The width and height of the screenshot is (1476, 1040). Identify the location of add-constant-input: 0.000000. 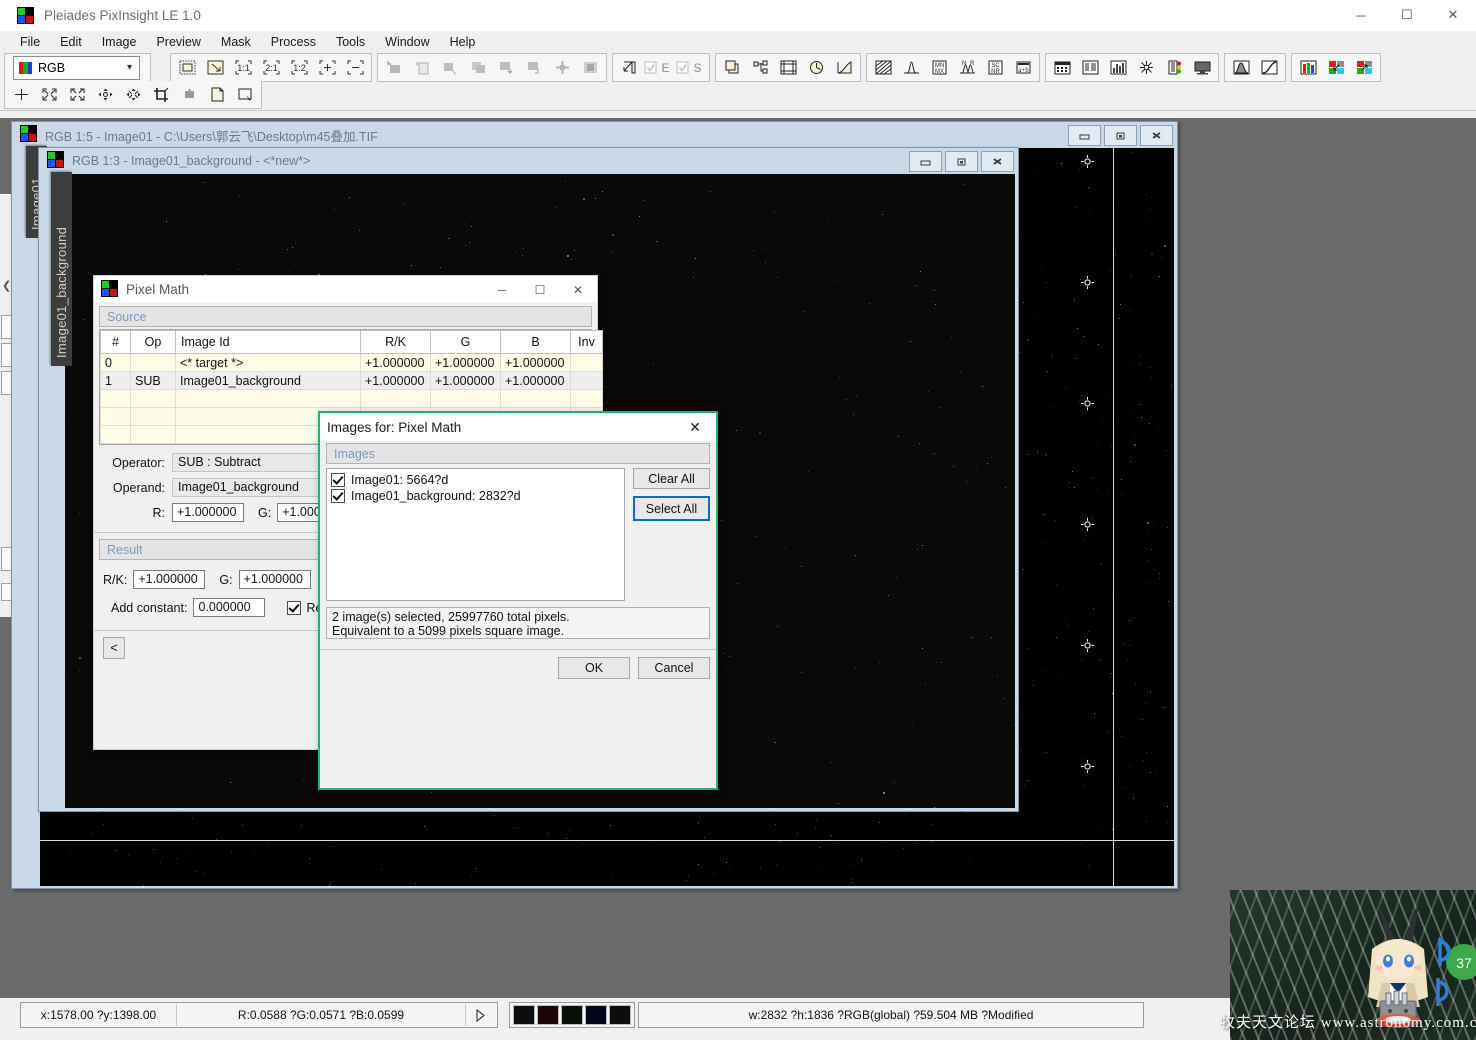
(229, 607).